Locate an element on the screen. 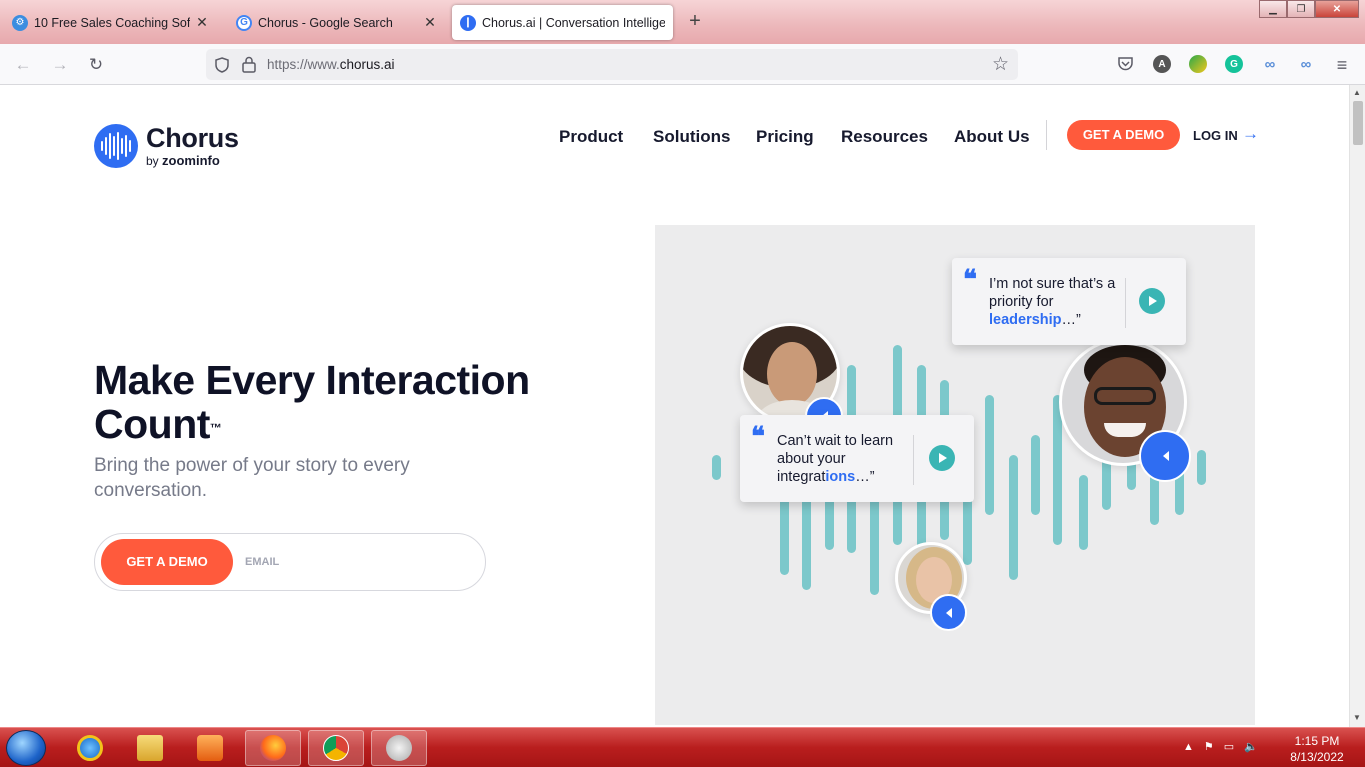  logo-byline: by zoominfo is located at coordinates (183, 160).